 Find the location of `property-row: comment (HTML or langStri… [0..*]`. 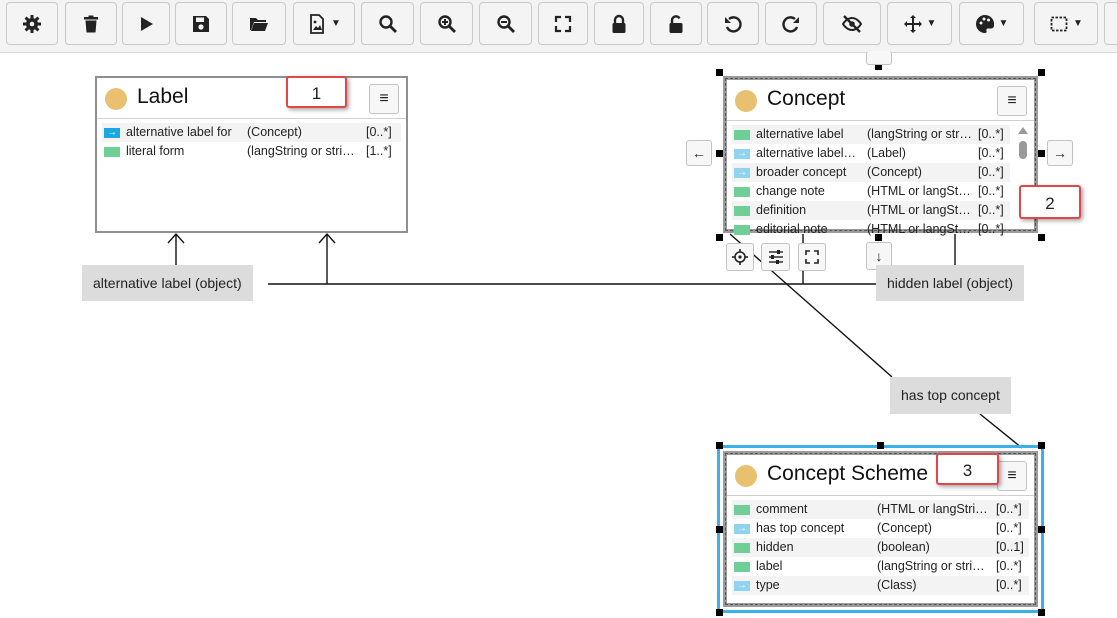

property-row: comment (HTML or langStri… [0..*] is located at coordinates (880, 509).